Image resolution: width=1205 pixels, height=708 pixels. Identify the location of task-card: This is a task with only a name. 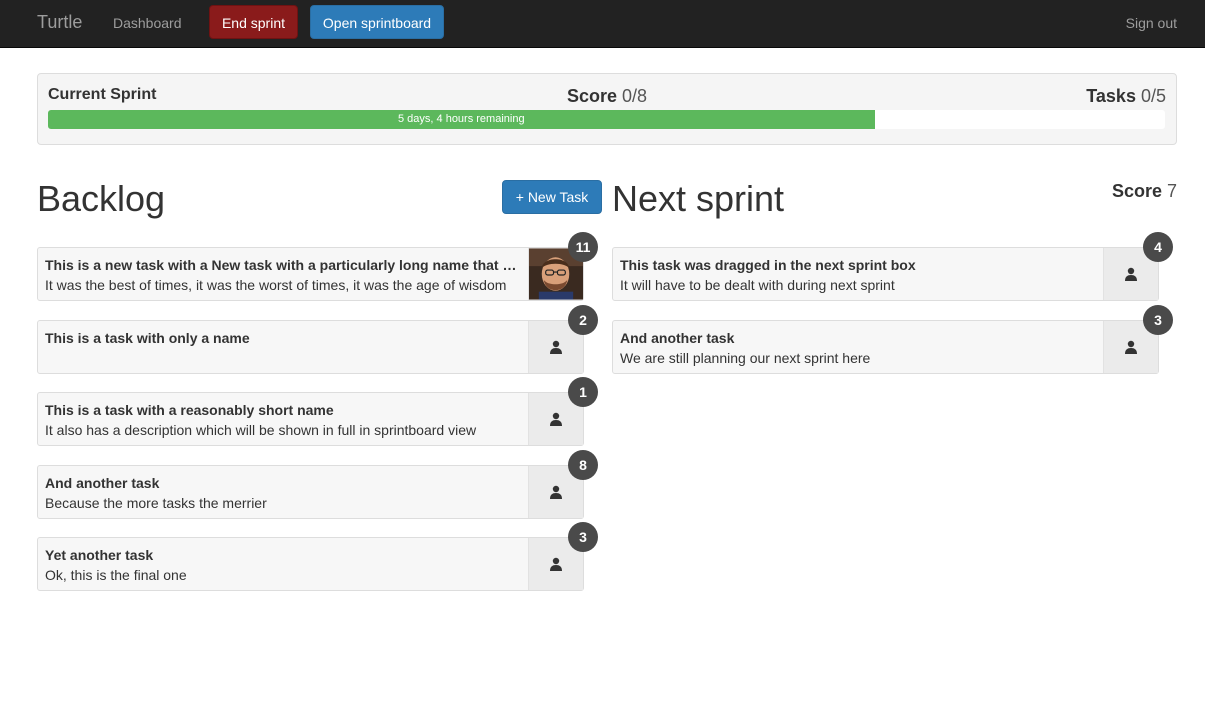
(310, 347).